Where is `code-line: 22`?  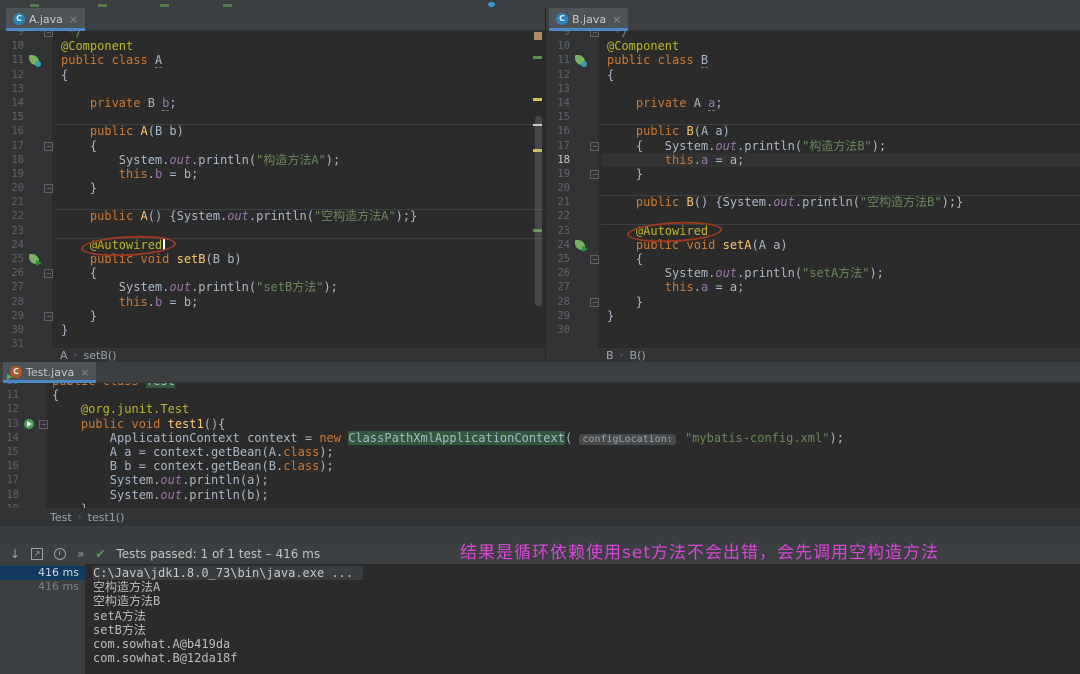
code-line: 22 is located at coordinates (813, 216).